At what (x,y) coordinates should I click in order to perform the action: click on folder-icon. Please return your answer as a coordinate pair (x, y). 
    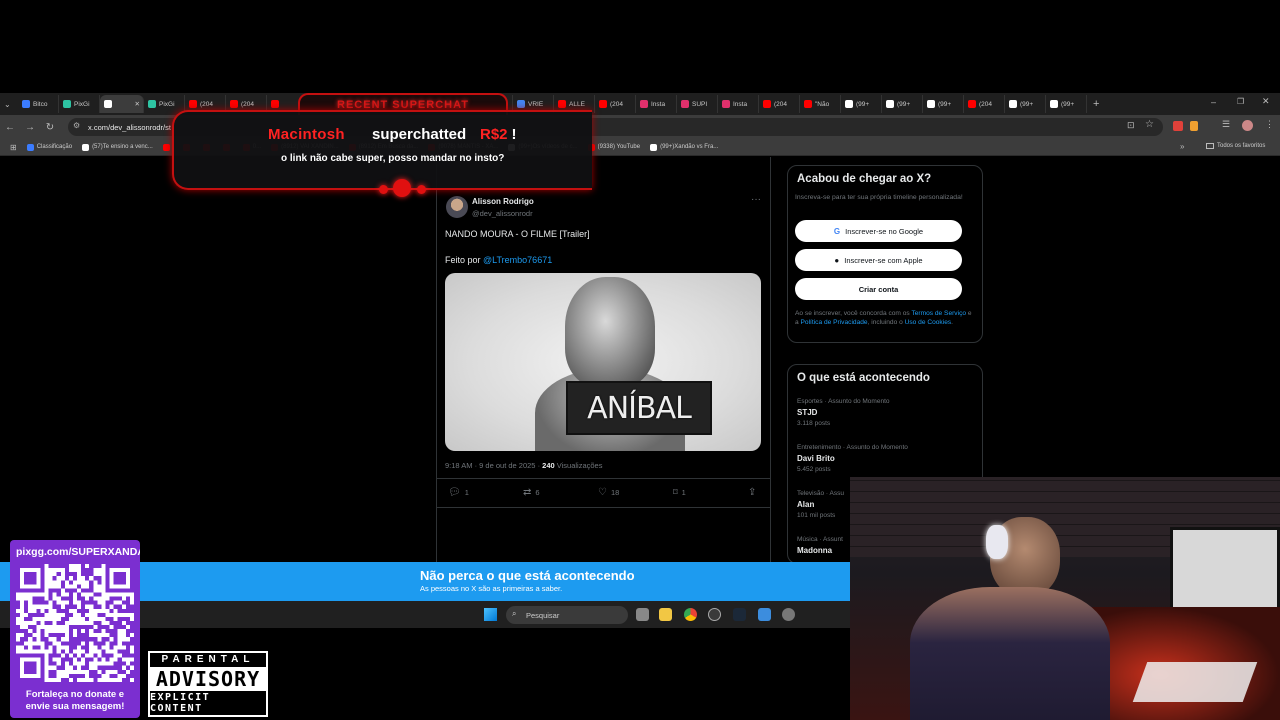
    Looking at the image, I should click on (1210, 146).